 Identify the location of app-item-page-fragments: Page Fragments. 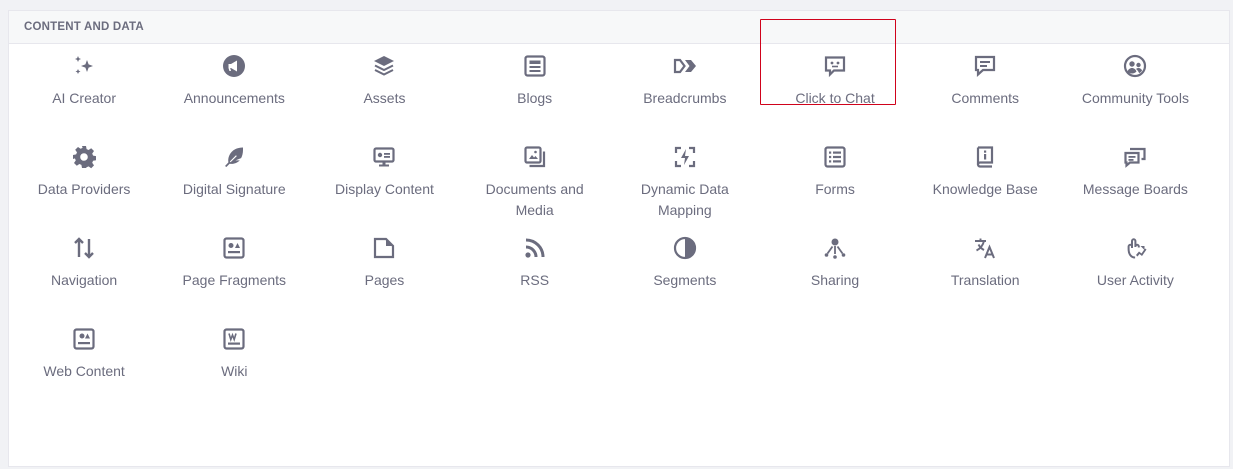
(234, 271).